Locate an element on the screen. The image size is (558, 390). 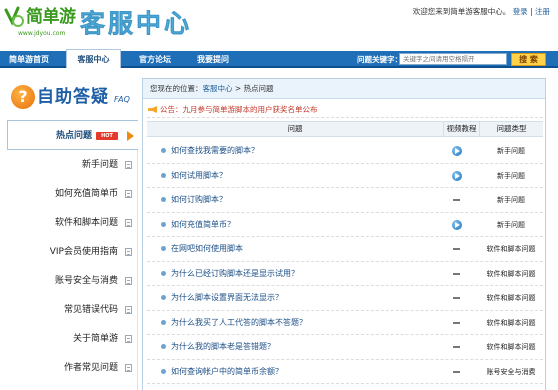
page-title: 客服中心 is located at coordinates (136, 24).